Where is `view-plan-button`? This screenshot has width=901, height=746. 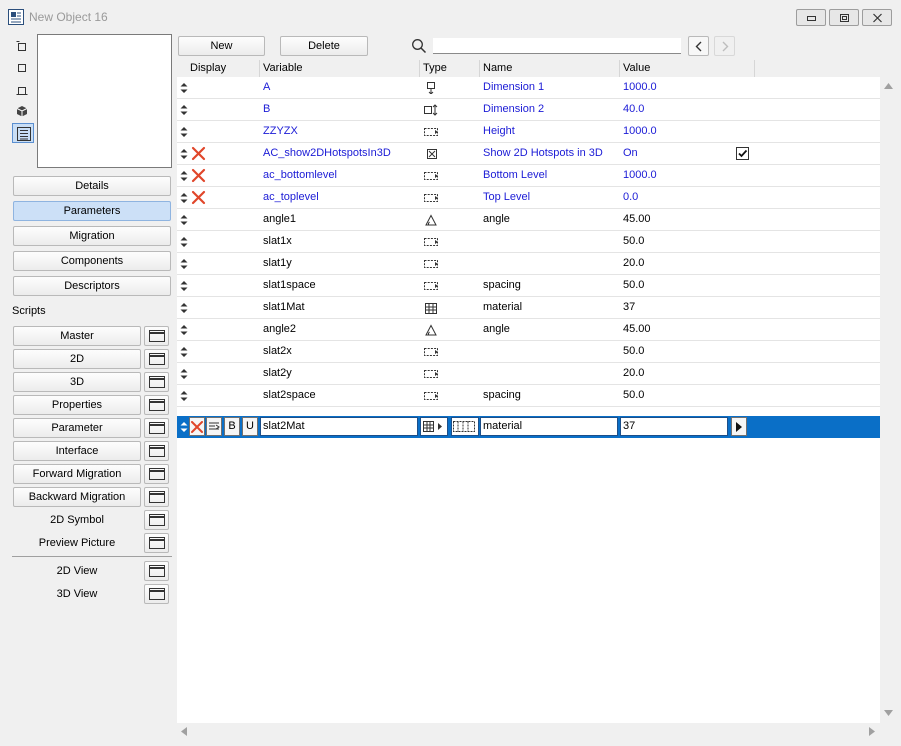 view-plan-button is located at coordinates (23, 48).